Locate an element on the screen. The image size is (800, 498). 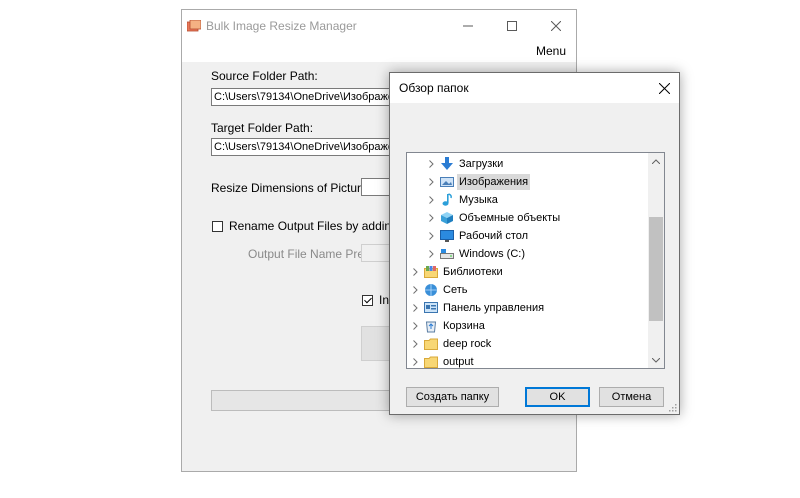
tree-item: Корзина is located at coordinates (527, 326).